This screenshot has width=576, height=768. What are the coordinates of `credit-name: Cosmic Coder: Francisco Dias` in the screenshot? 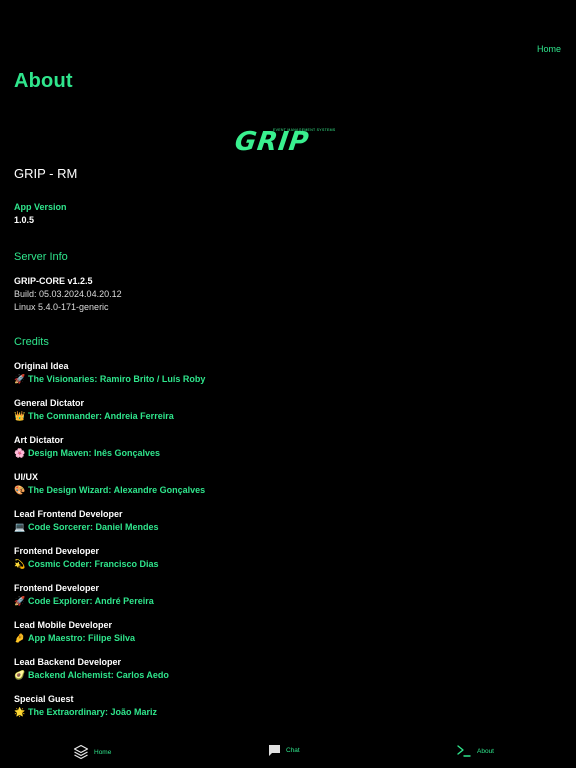 It's located at (93, 564).